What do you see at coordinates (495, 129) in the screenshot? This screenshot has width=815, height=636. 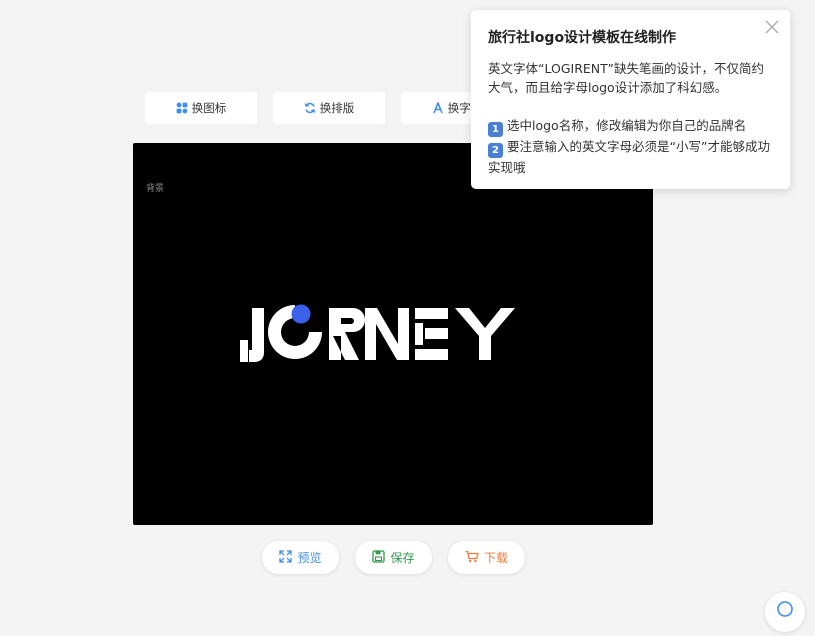 I see `step-1-badge: 1` at bounding box center [495, 129].